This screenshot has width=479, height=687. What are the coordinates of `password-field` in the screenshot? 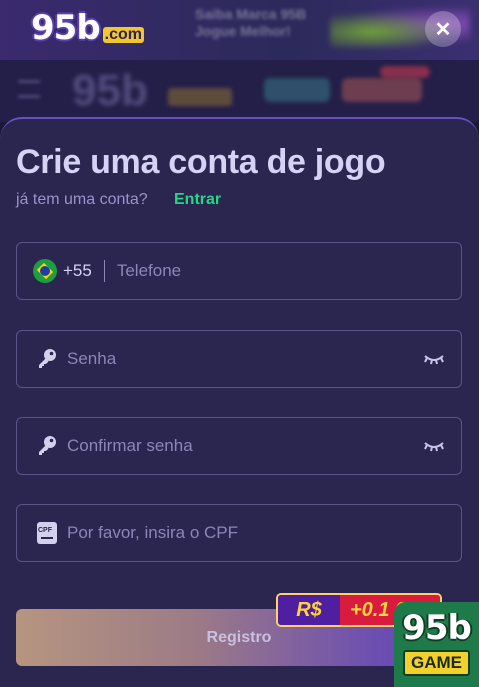 It's located at (239, 359).